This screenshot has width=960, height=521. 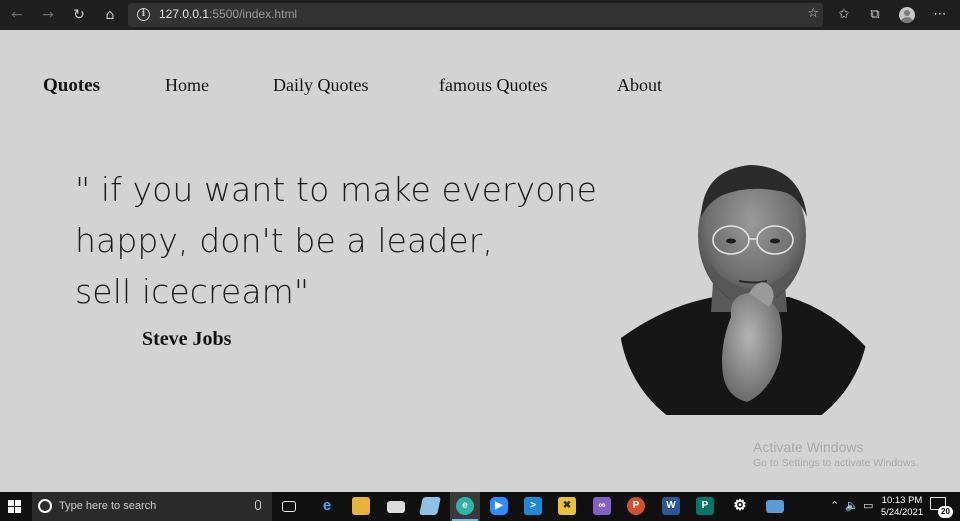 I want to click on forward-icon: →, so click(x=48, y=15).